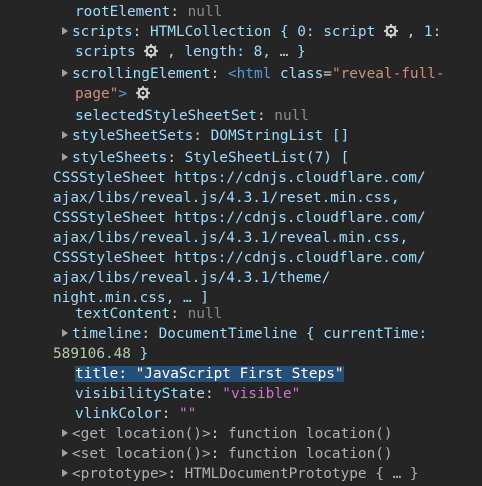 The width and height of the screenshot is (482, 486). What do you see at coordinates (227, 434) in the screenshot?
I see `prop-get-location: <get location()>: function location()` at bounding box center [227, 434].